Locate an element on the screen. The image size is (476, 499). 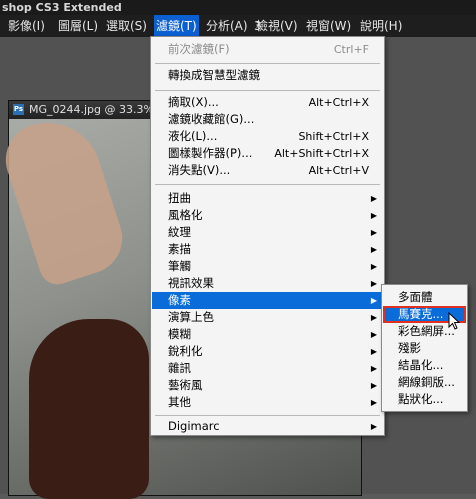
menu-item-blur: 模糊 ▶ is located at coordinates (267, 334).